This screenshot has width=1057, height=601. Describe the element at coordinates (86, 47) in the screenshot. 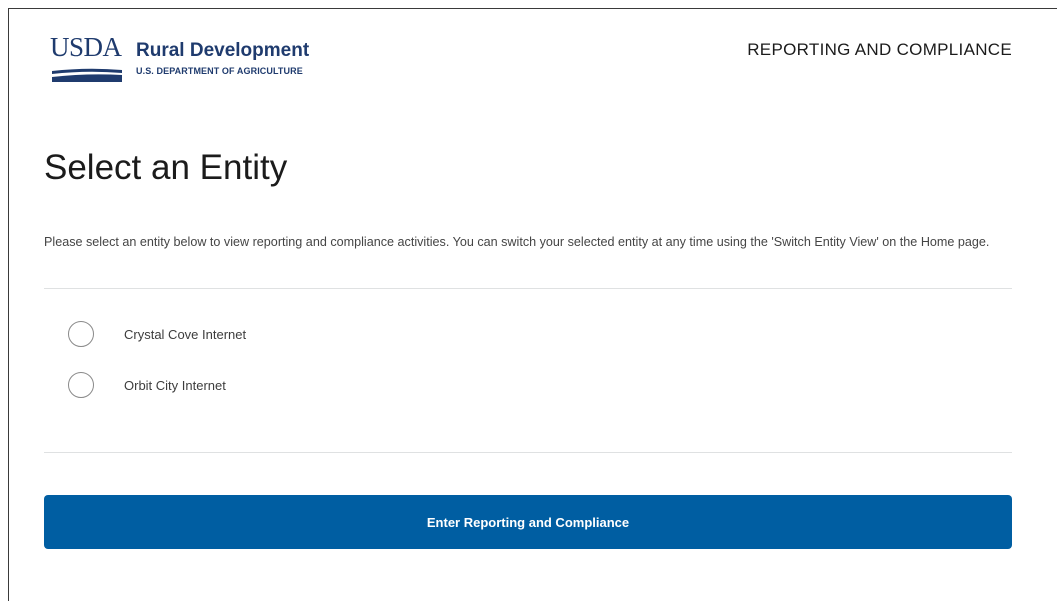

I see `usda-logo-text: USDA` at that location.